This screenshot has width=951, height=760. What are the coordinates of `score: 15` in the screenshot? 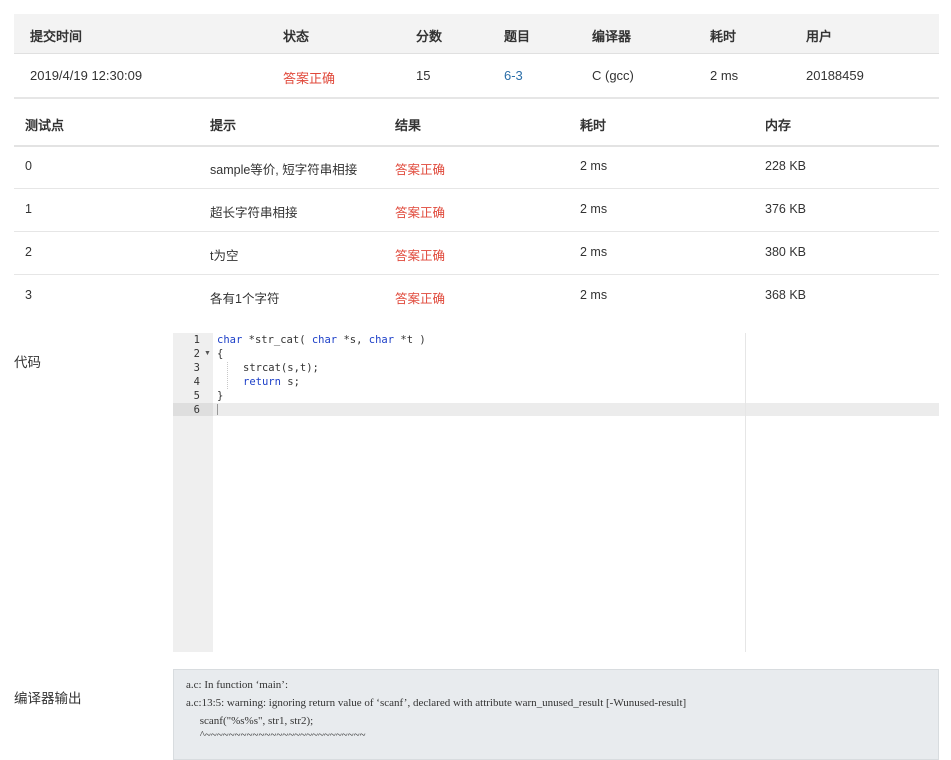 It's located at (423, 75).